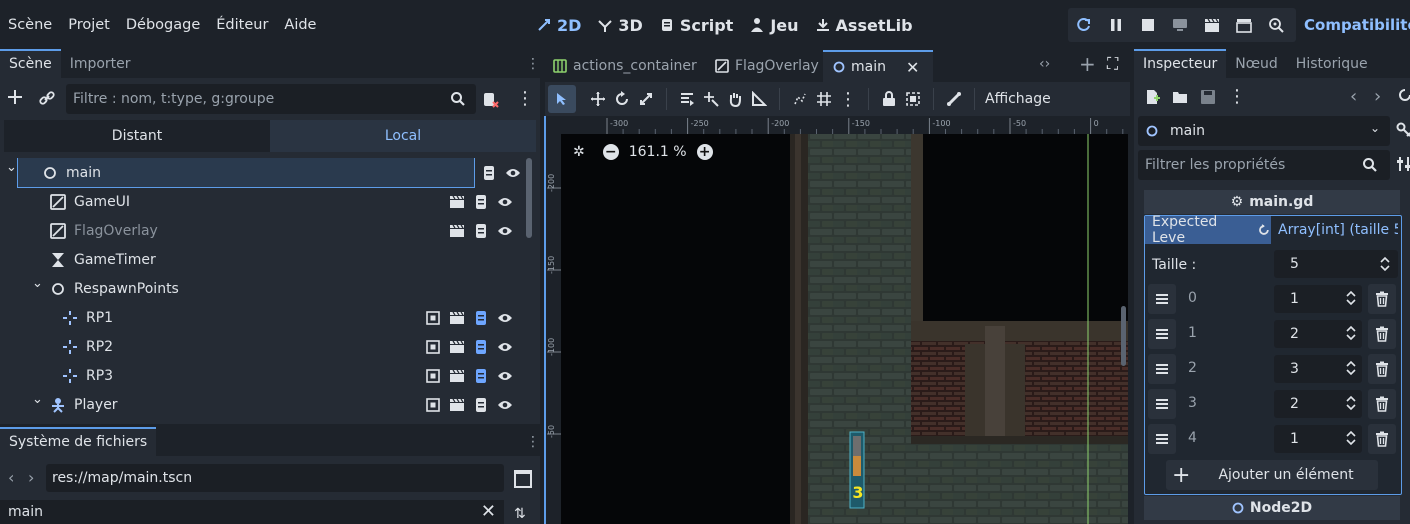 This screenshot has height=524, width=1410. I want to click on move-mode-button, so click(598, 99).